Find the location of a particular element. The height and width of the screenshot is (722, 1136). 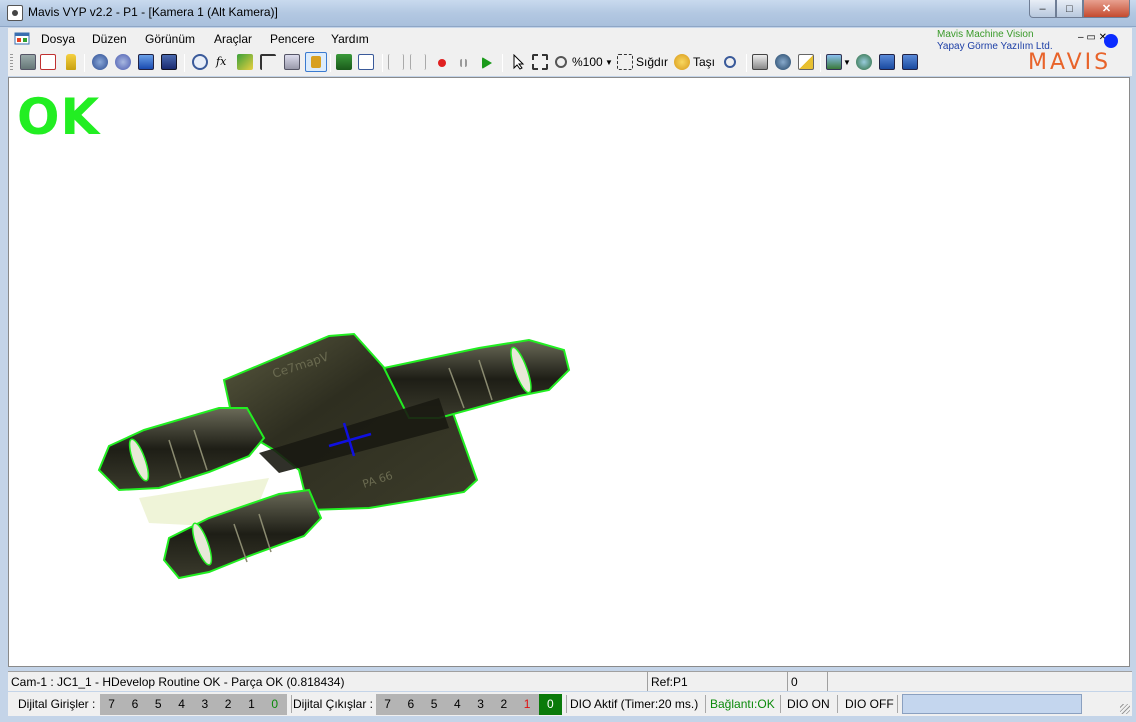

sound-icon is located at coordinates (316, 62).